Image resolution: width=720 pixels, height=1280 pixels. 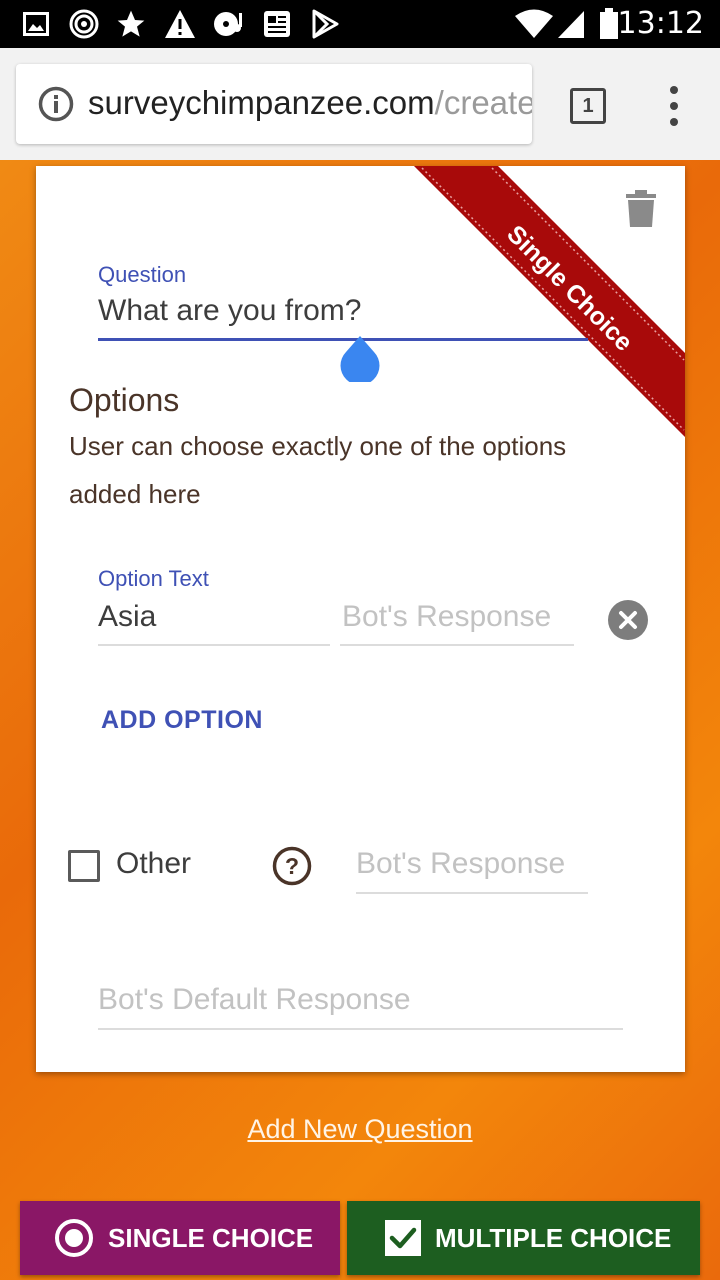 What do you see at coordinates (142, 274) in the screenshot?
I see `question-label: Question` at bounding box center [142, 274].